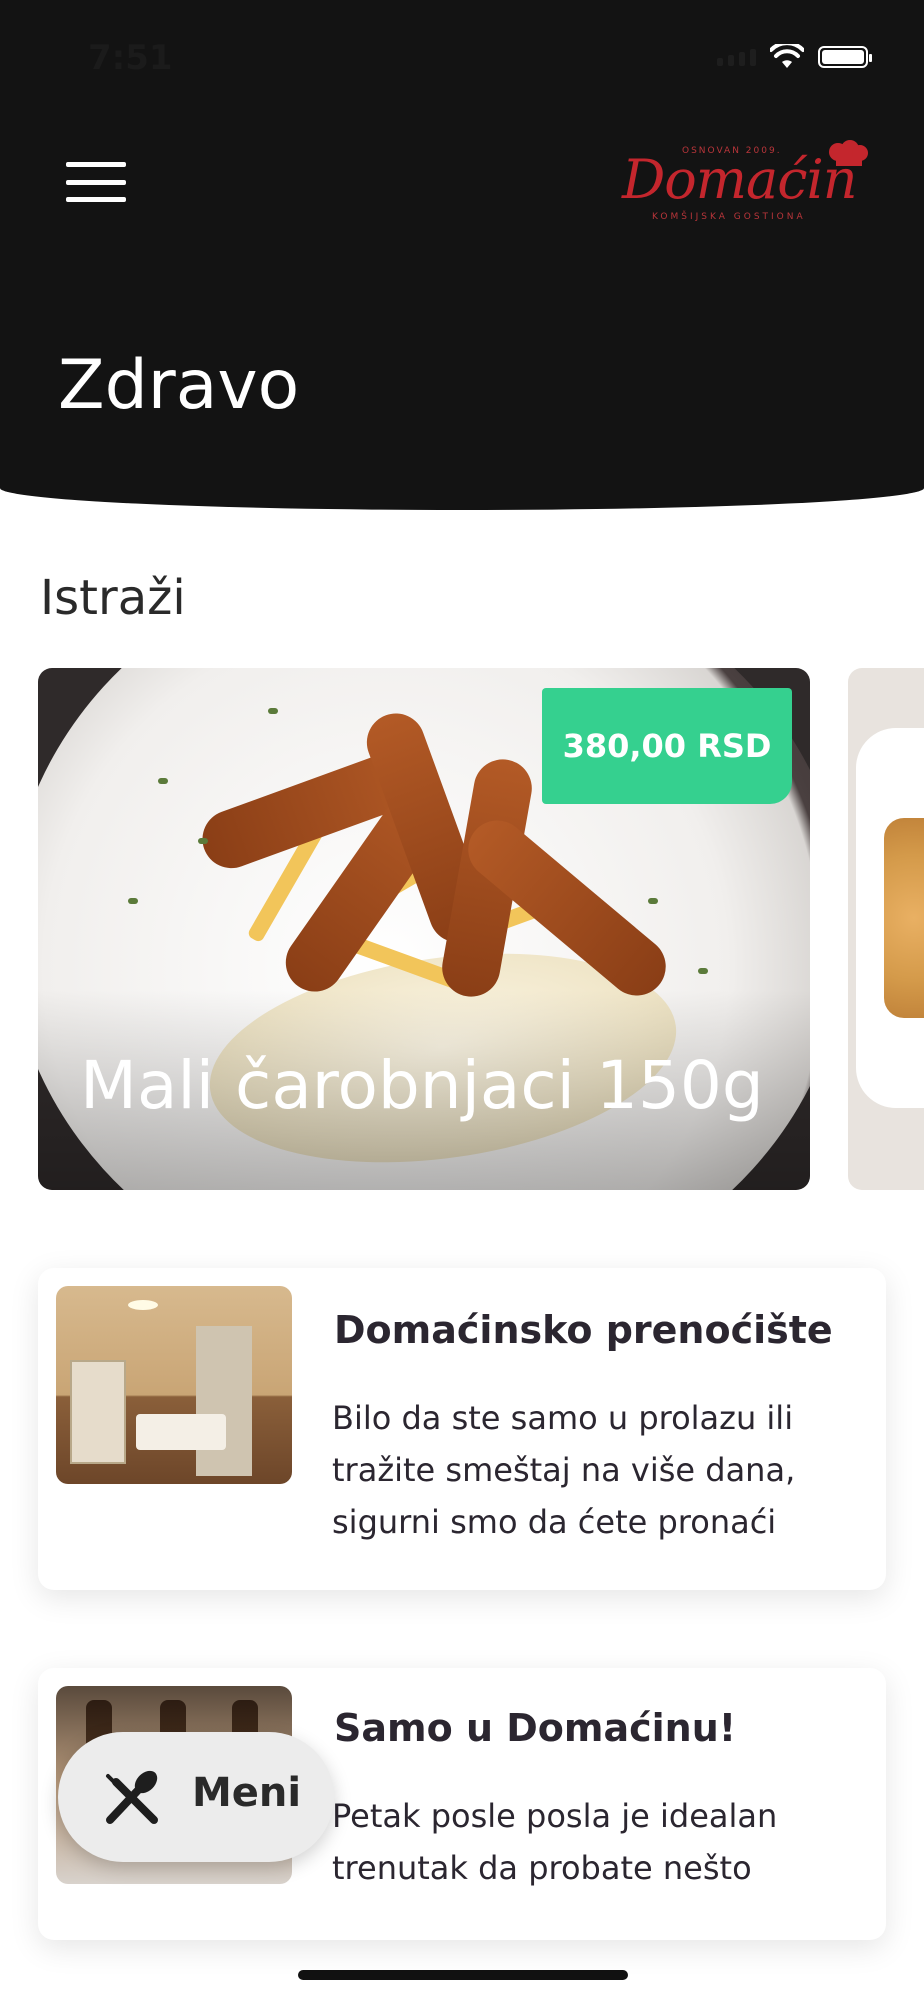  I want to click on menu-button-label: Meni, so click(247, 1793).